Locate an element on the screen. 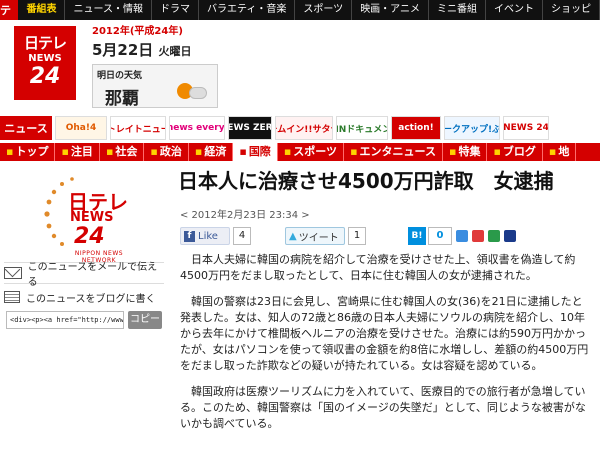 The image size is (600, 474). cat-society: 社会 is located at coordinates (122, 152).